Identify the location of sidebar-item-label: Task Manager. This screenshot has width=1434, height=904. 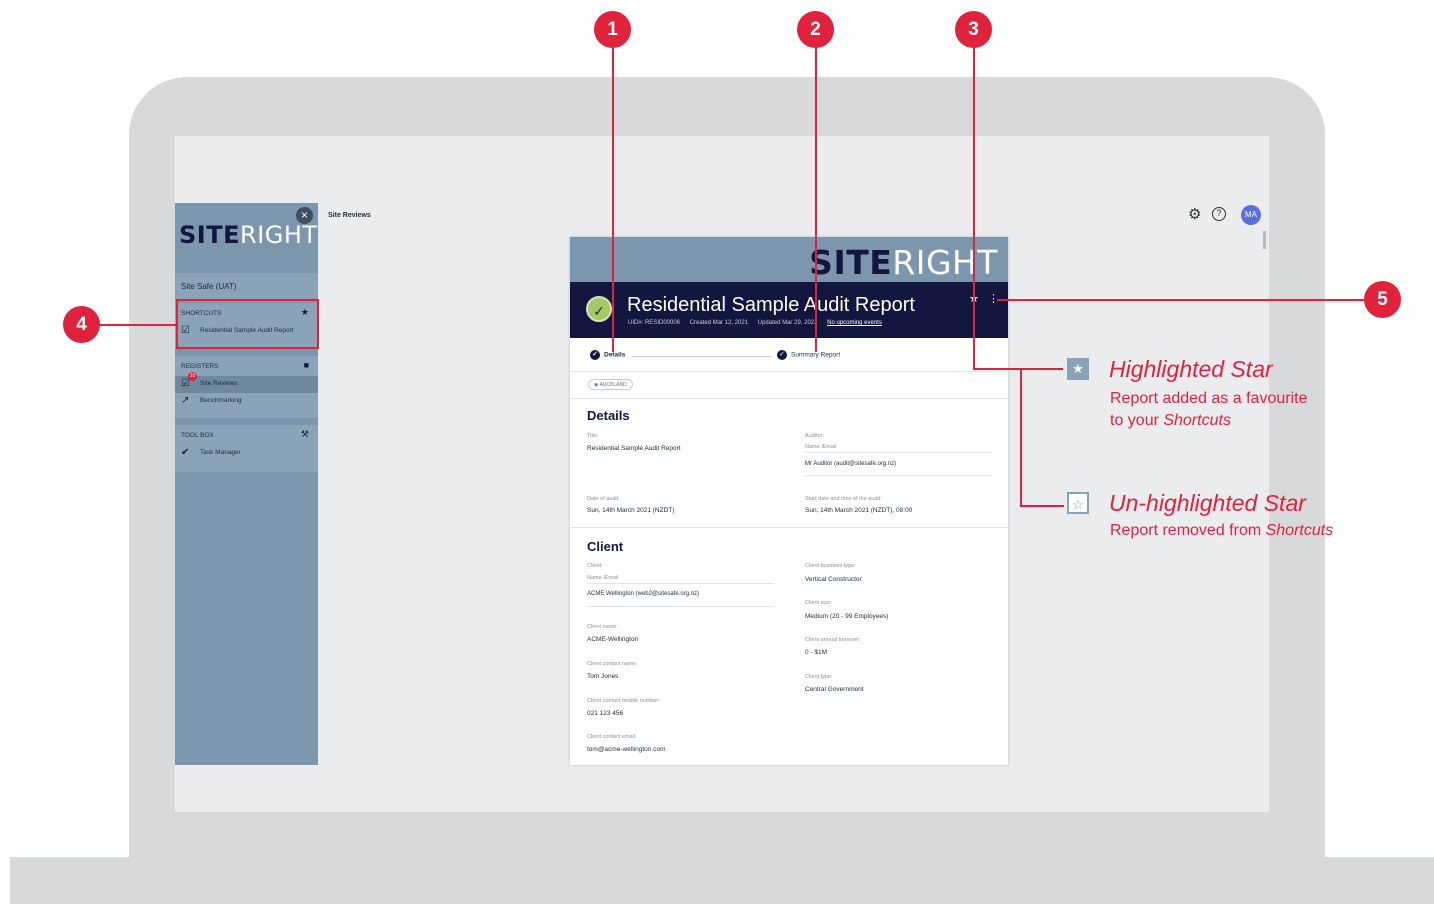
(220, 452).